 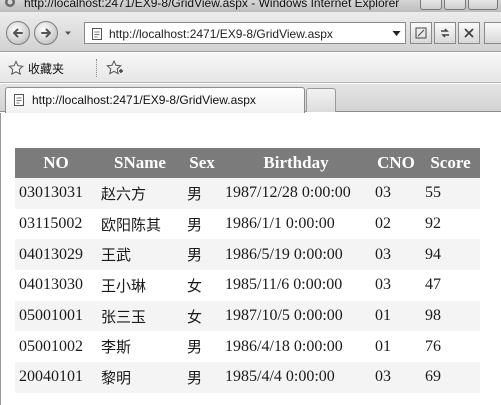 I want to click on forward-button, so click(x=46, y=33).